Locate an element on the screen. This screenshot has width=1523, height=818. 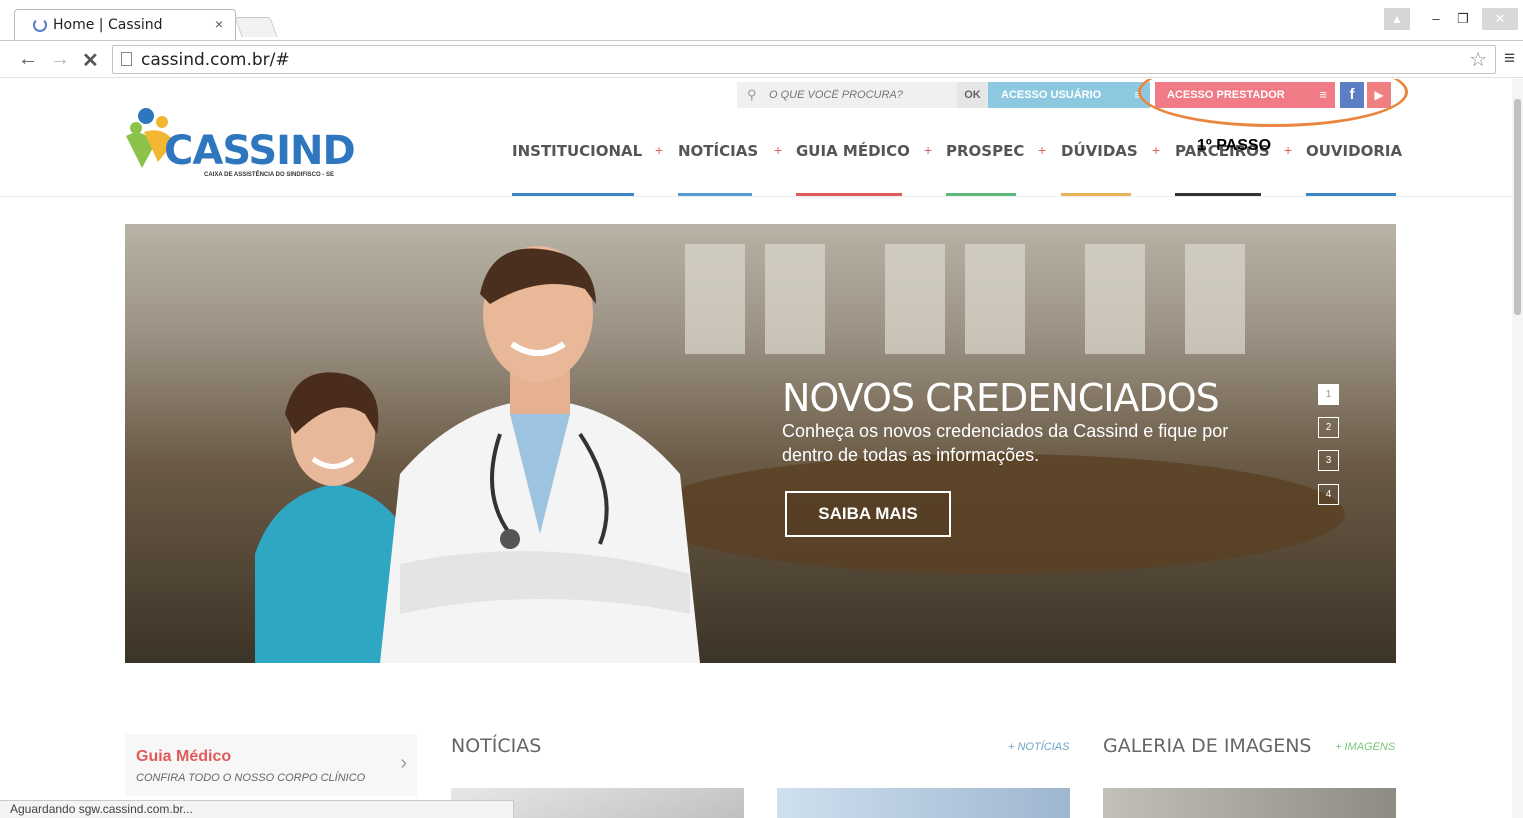
header-divider is located at coordinates (756, 196).